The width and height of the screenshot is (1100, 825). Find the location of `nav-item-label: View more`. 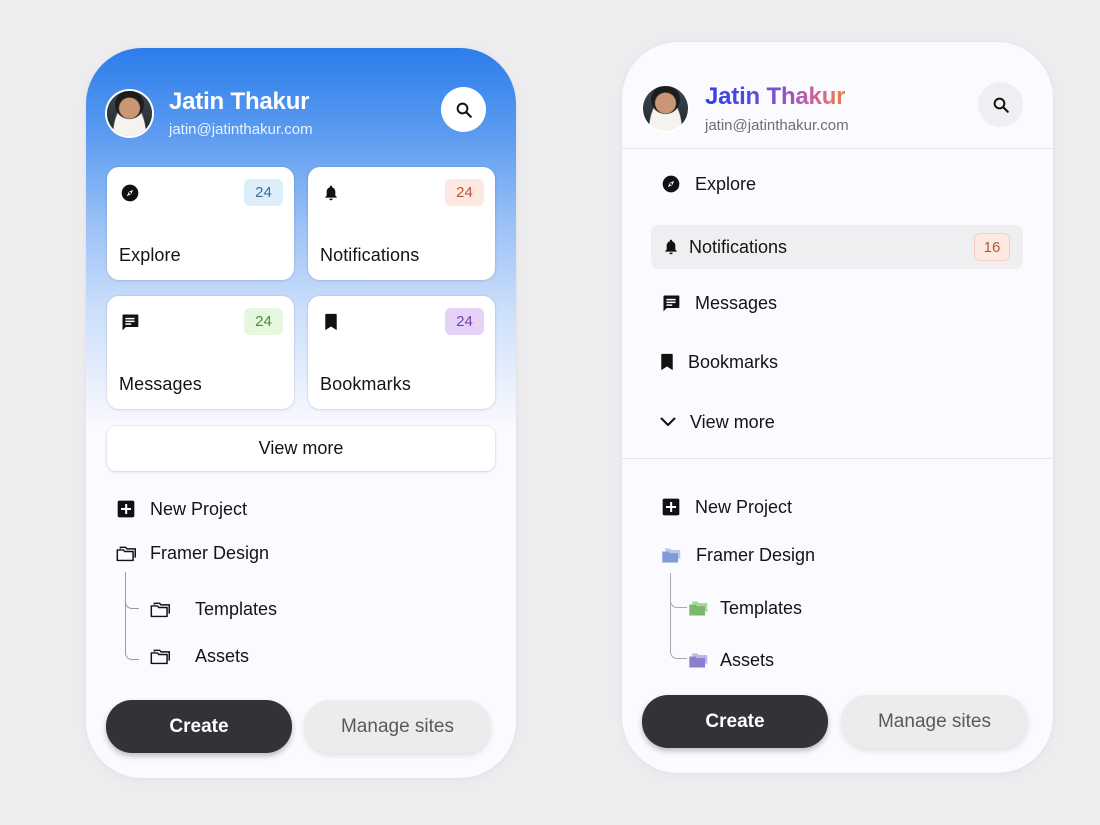

nav-item-label: View more is located at coordinates (732, 421).